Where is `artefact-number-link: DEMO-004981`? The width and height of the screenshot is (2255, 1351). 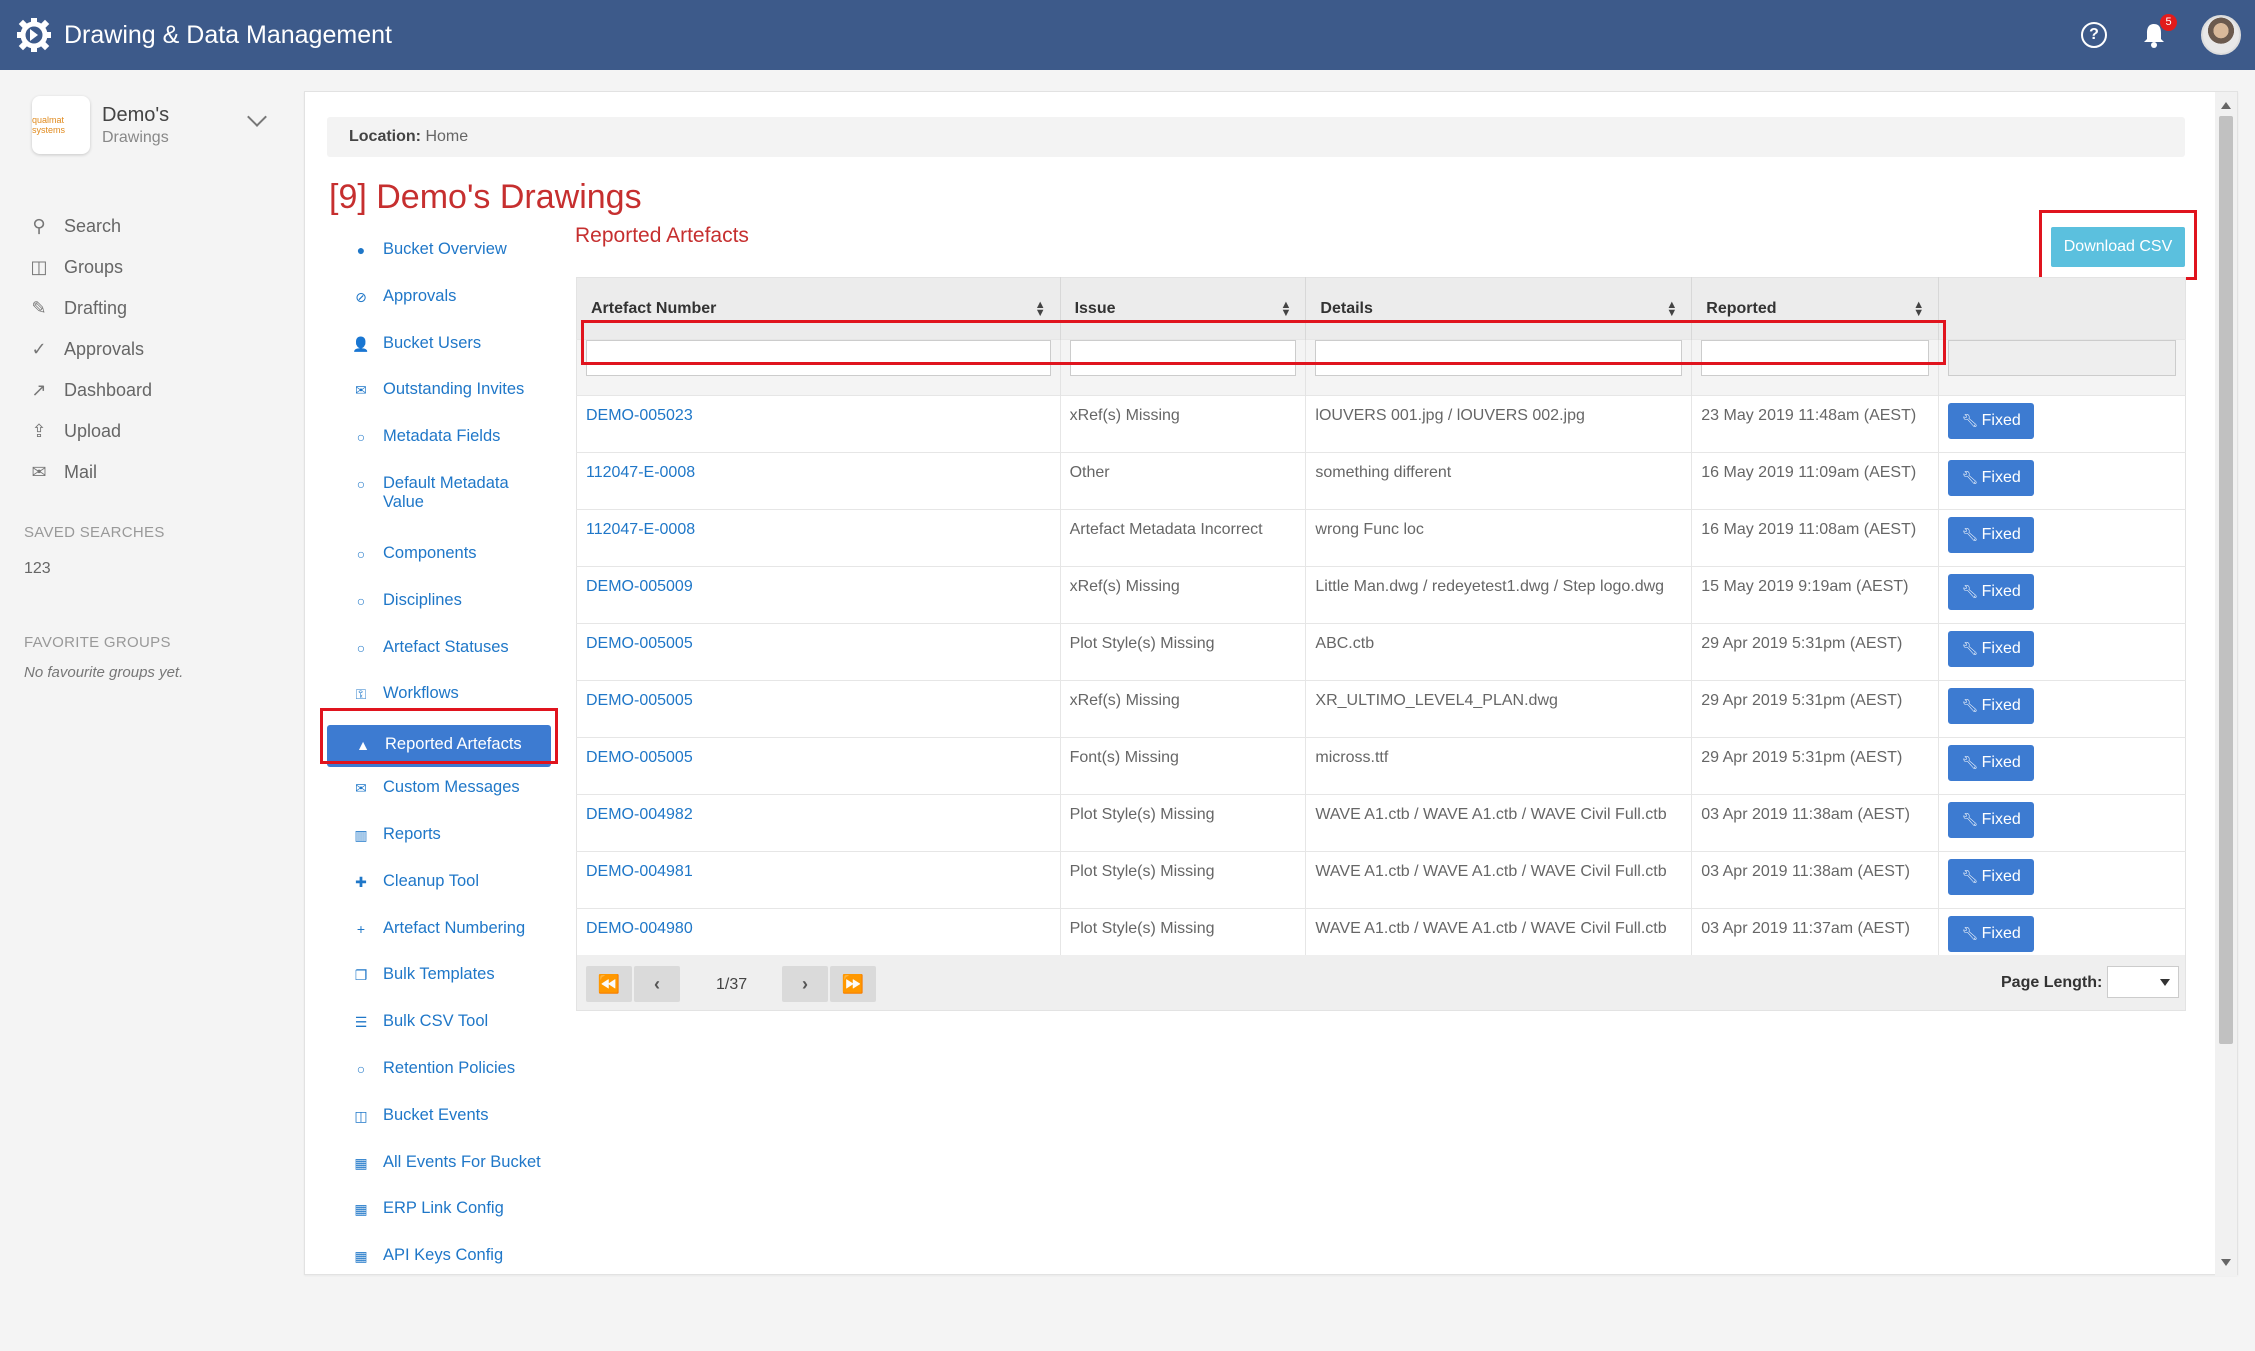 artefact-number-link: DEMO-004981 is located at coordinates (818, 880).